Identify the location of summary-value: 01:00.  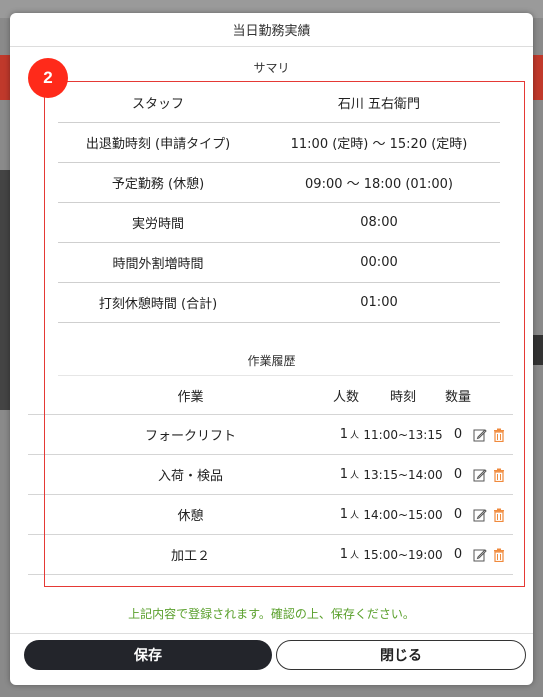
(379, 302).